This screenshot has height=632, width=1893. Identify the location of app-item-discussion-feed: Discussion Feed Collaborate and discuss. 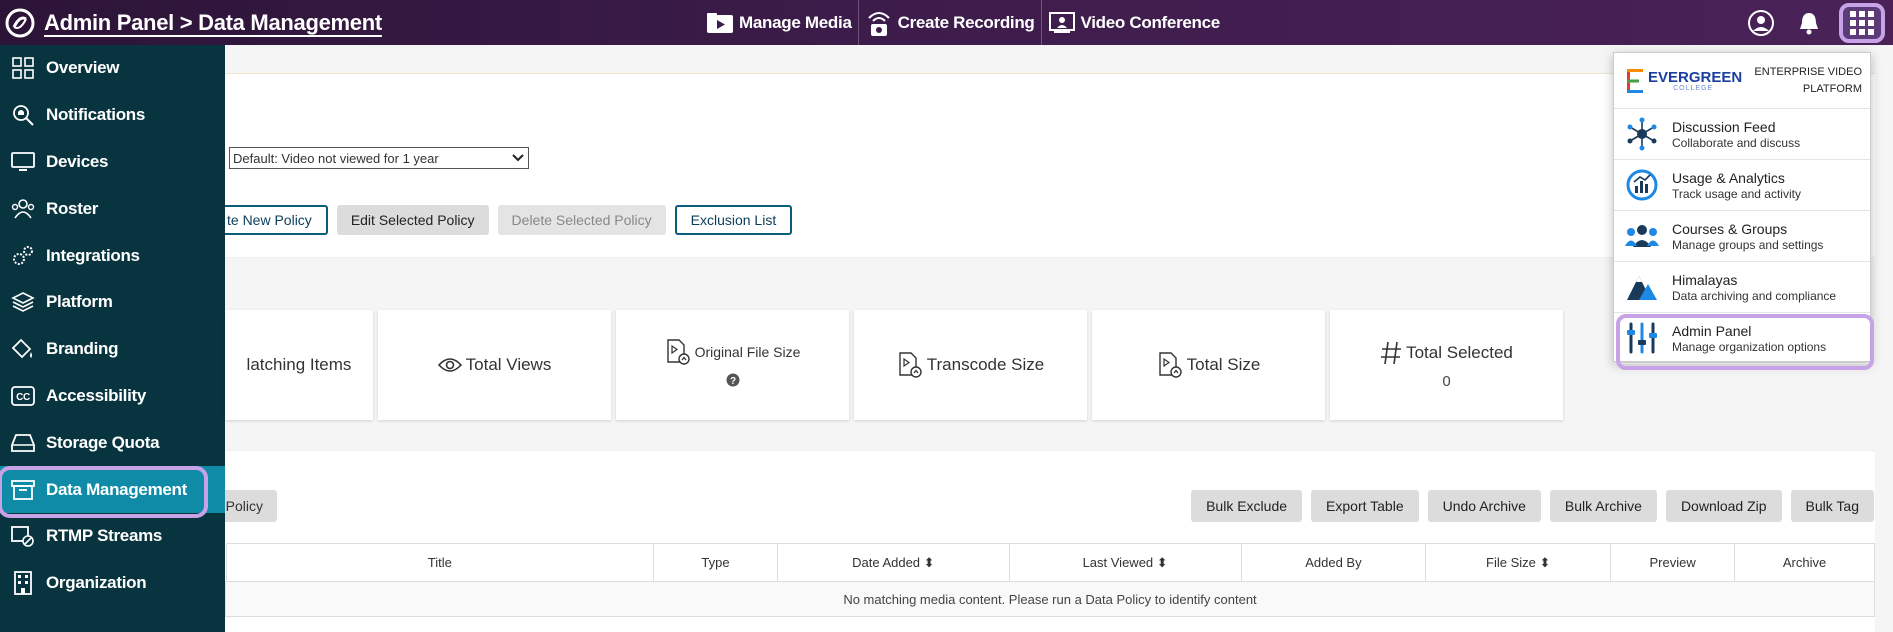
(1742, 134).